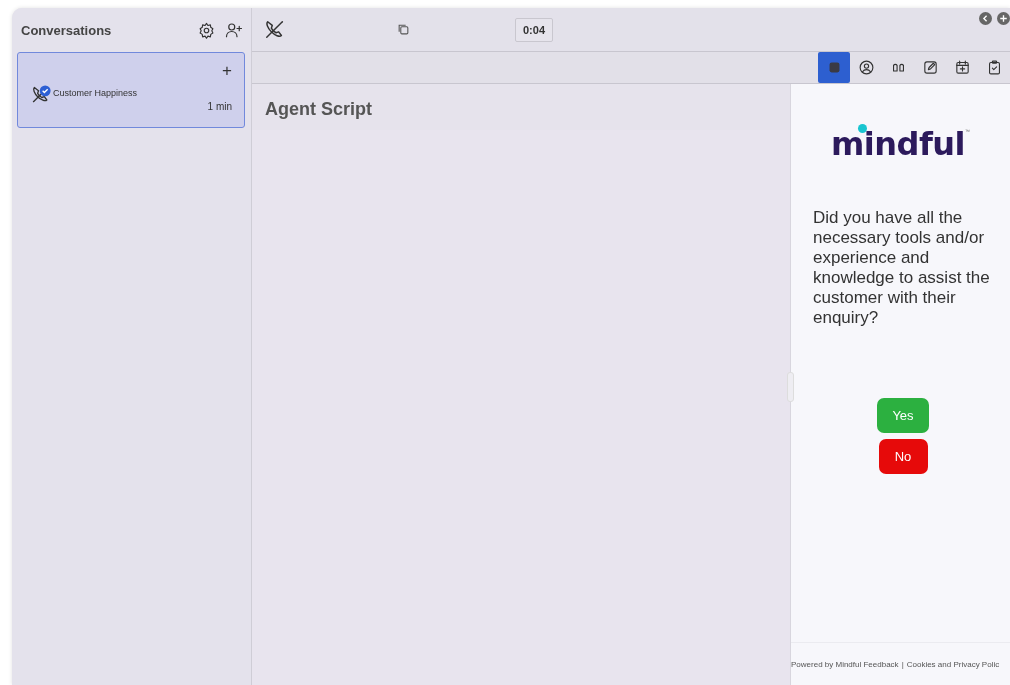  What do you see at coordinates (866, 67) in the screenshot?
I see `user-circle-icon` at bounding box center [866, 67].